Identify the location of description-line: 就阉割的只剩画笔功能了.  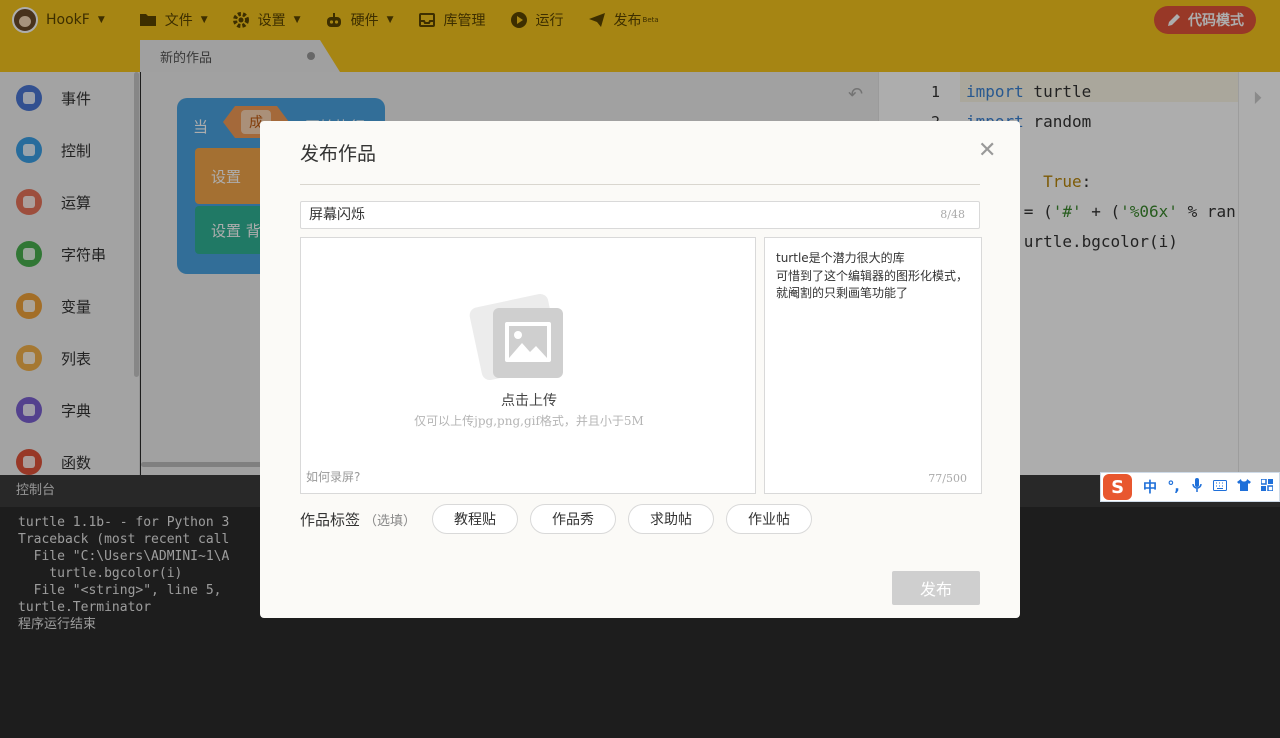
(842, 293).